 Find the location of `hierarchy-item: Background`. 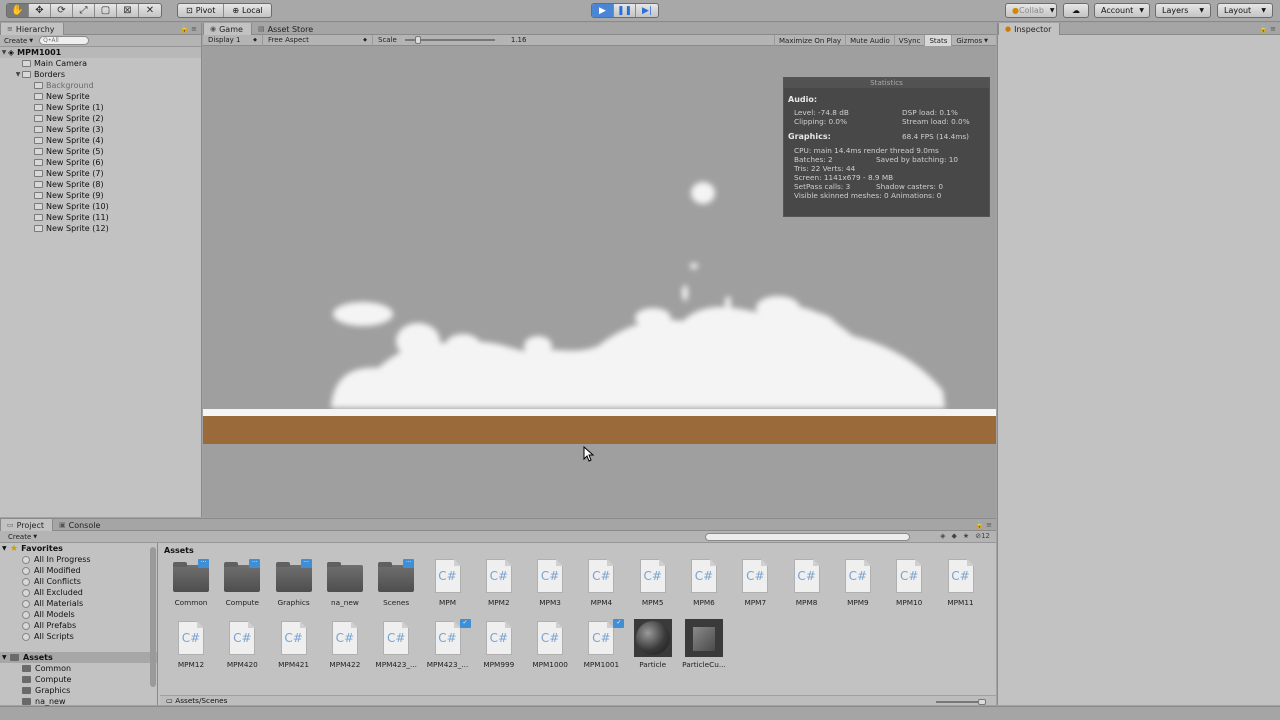

hierarchy-item: Background is located at coordinates (100, 85).